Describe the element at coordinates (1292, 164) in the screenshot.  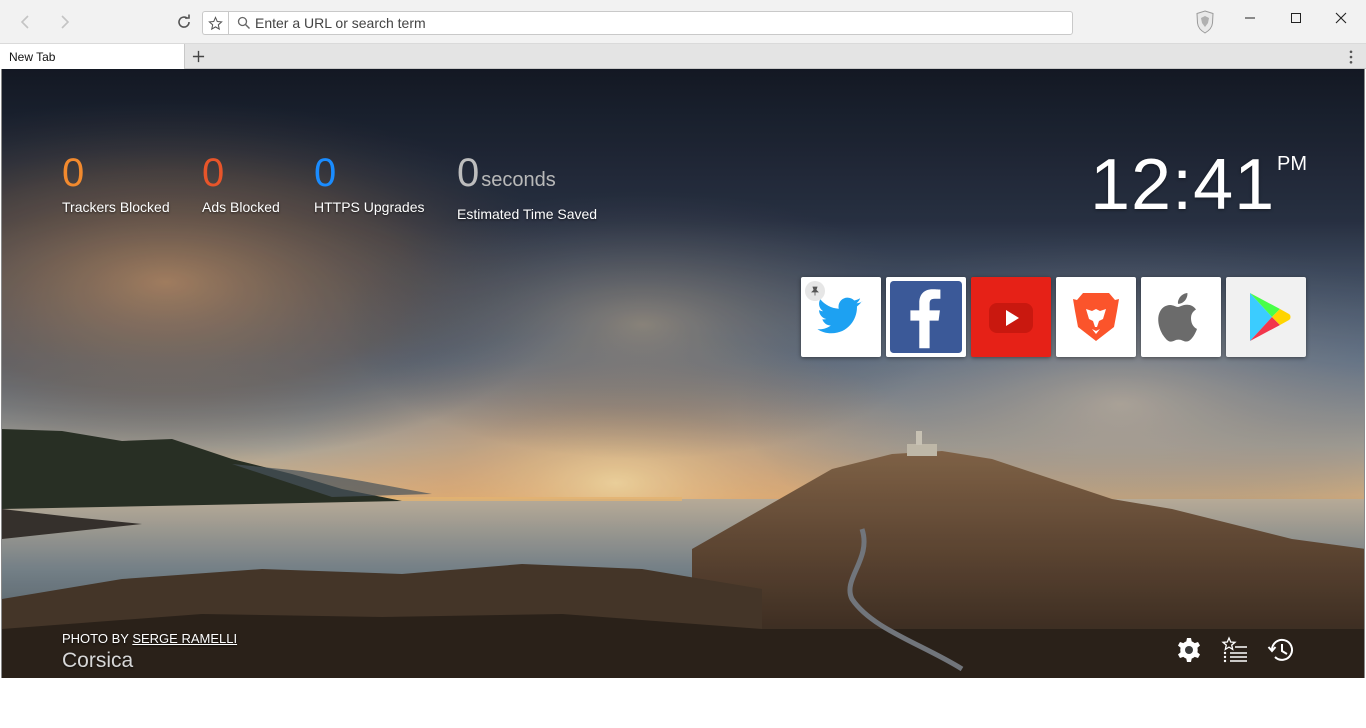
I see `clock-ampm: PM` at that location.